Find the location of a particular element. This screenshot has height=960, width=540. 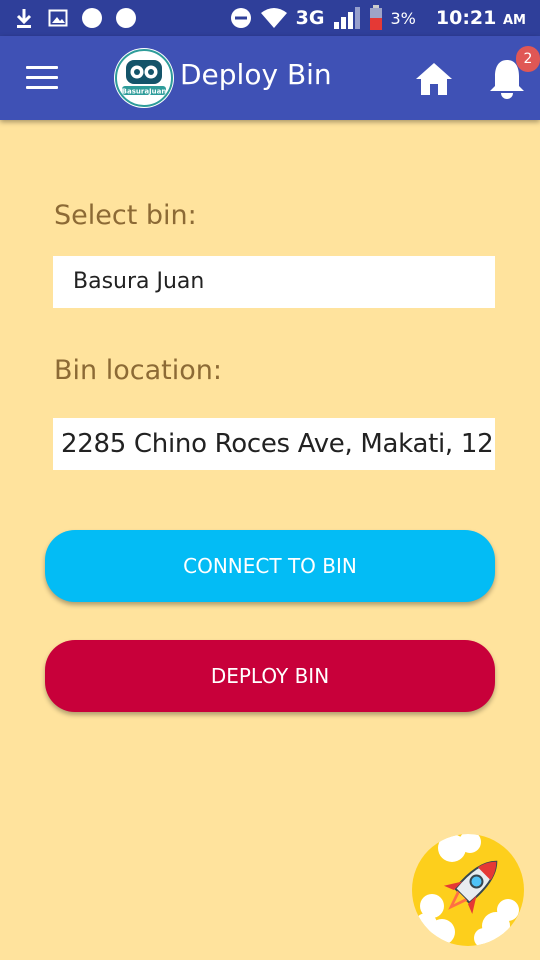

home-button is located at coordinates (434, 79).